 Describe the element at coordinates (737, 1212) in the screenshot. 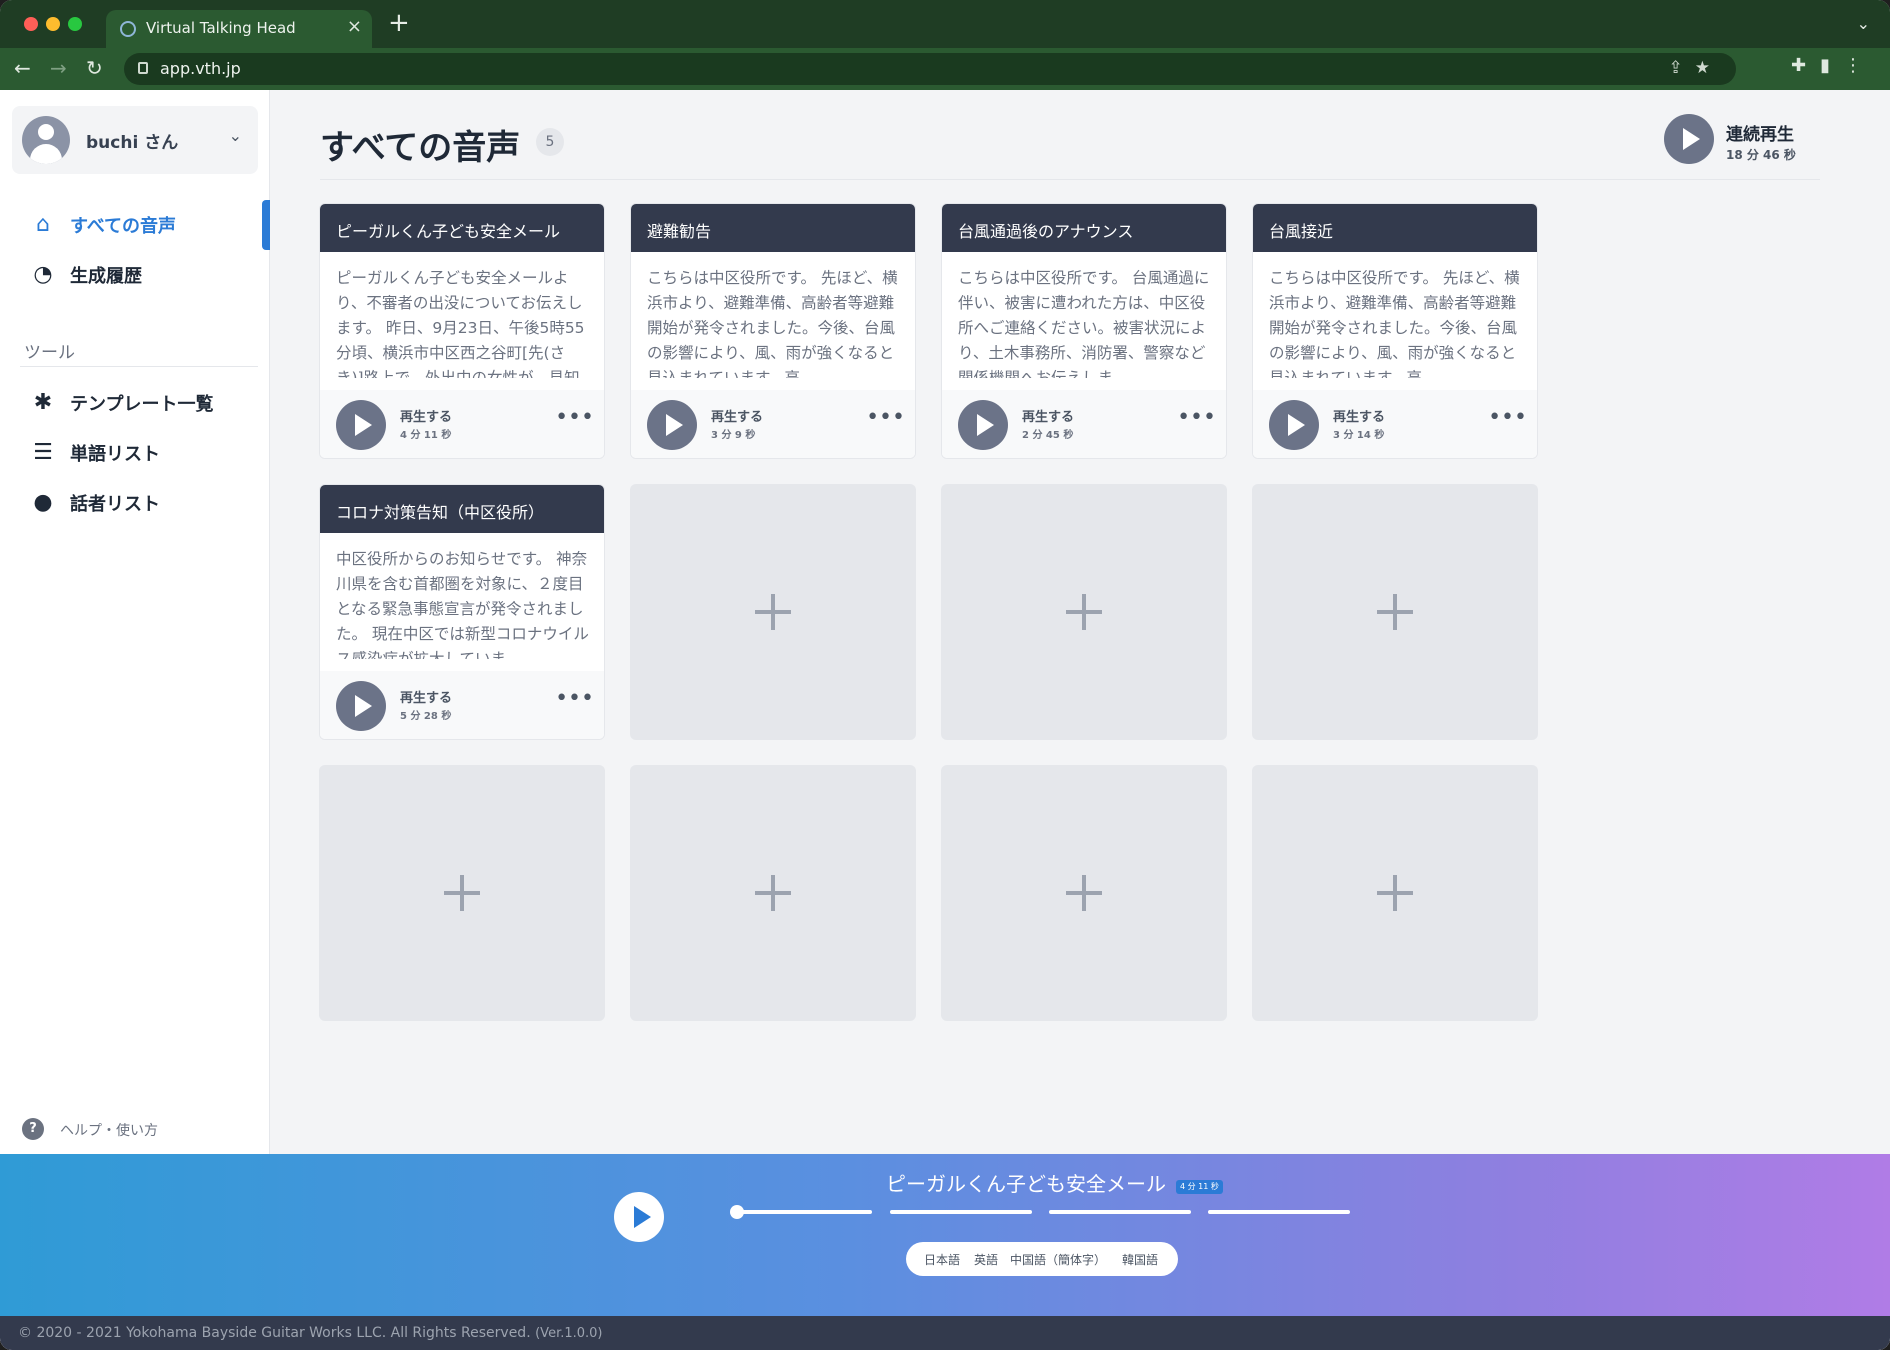

I see `progress-knob` at that location.